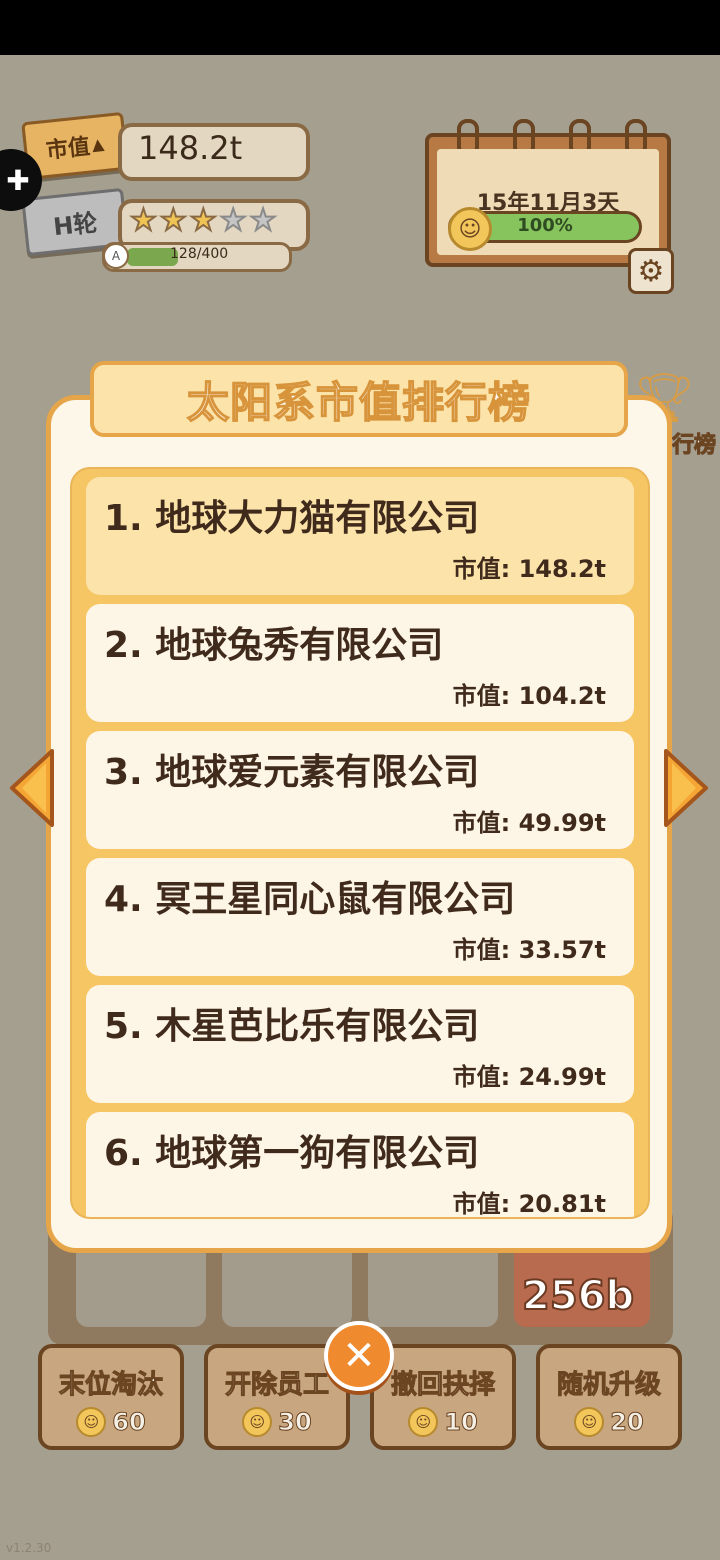 The width and height of the screenshot is (720, 1560). What do you see at coordinates (274, 645) in the screenshot?
I see `company-name: 2. 地球兔秀有限公司` at bounding box center [274, 645].